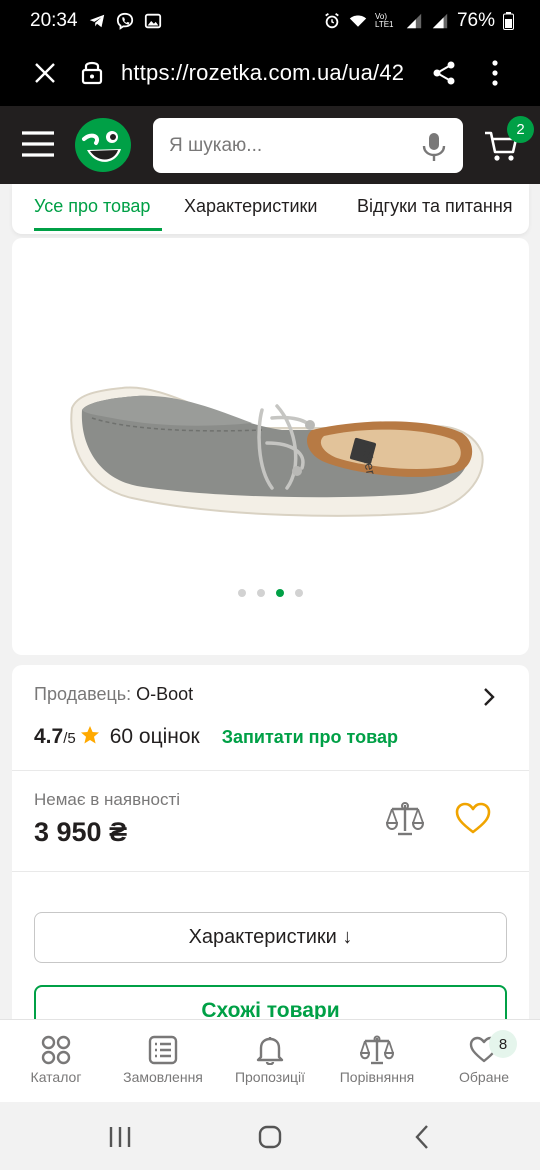 The image size is (540, 1170). I want to click on back-icon, so click(422, 1137).